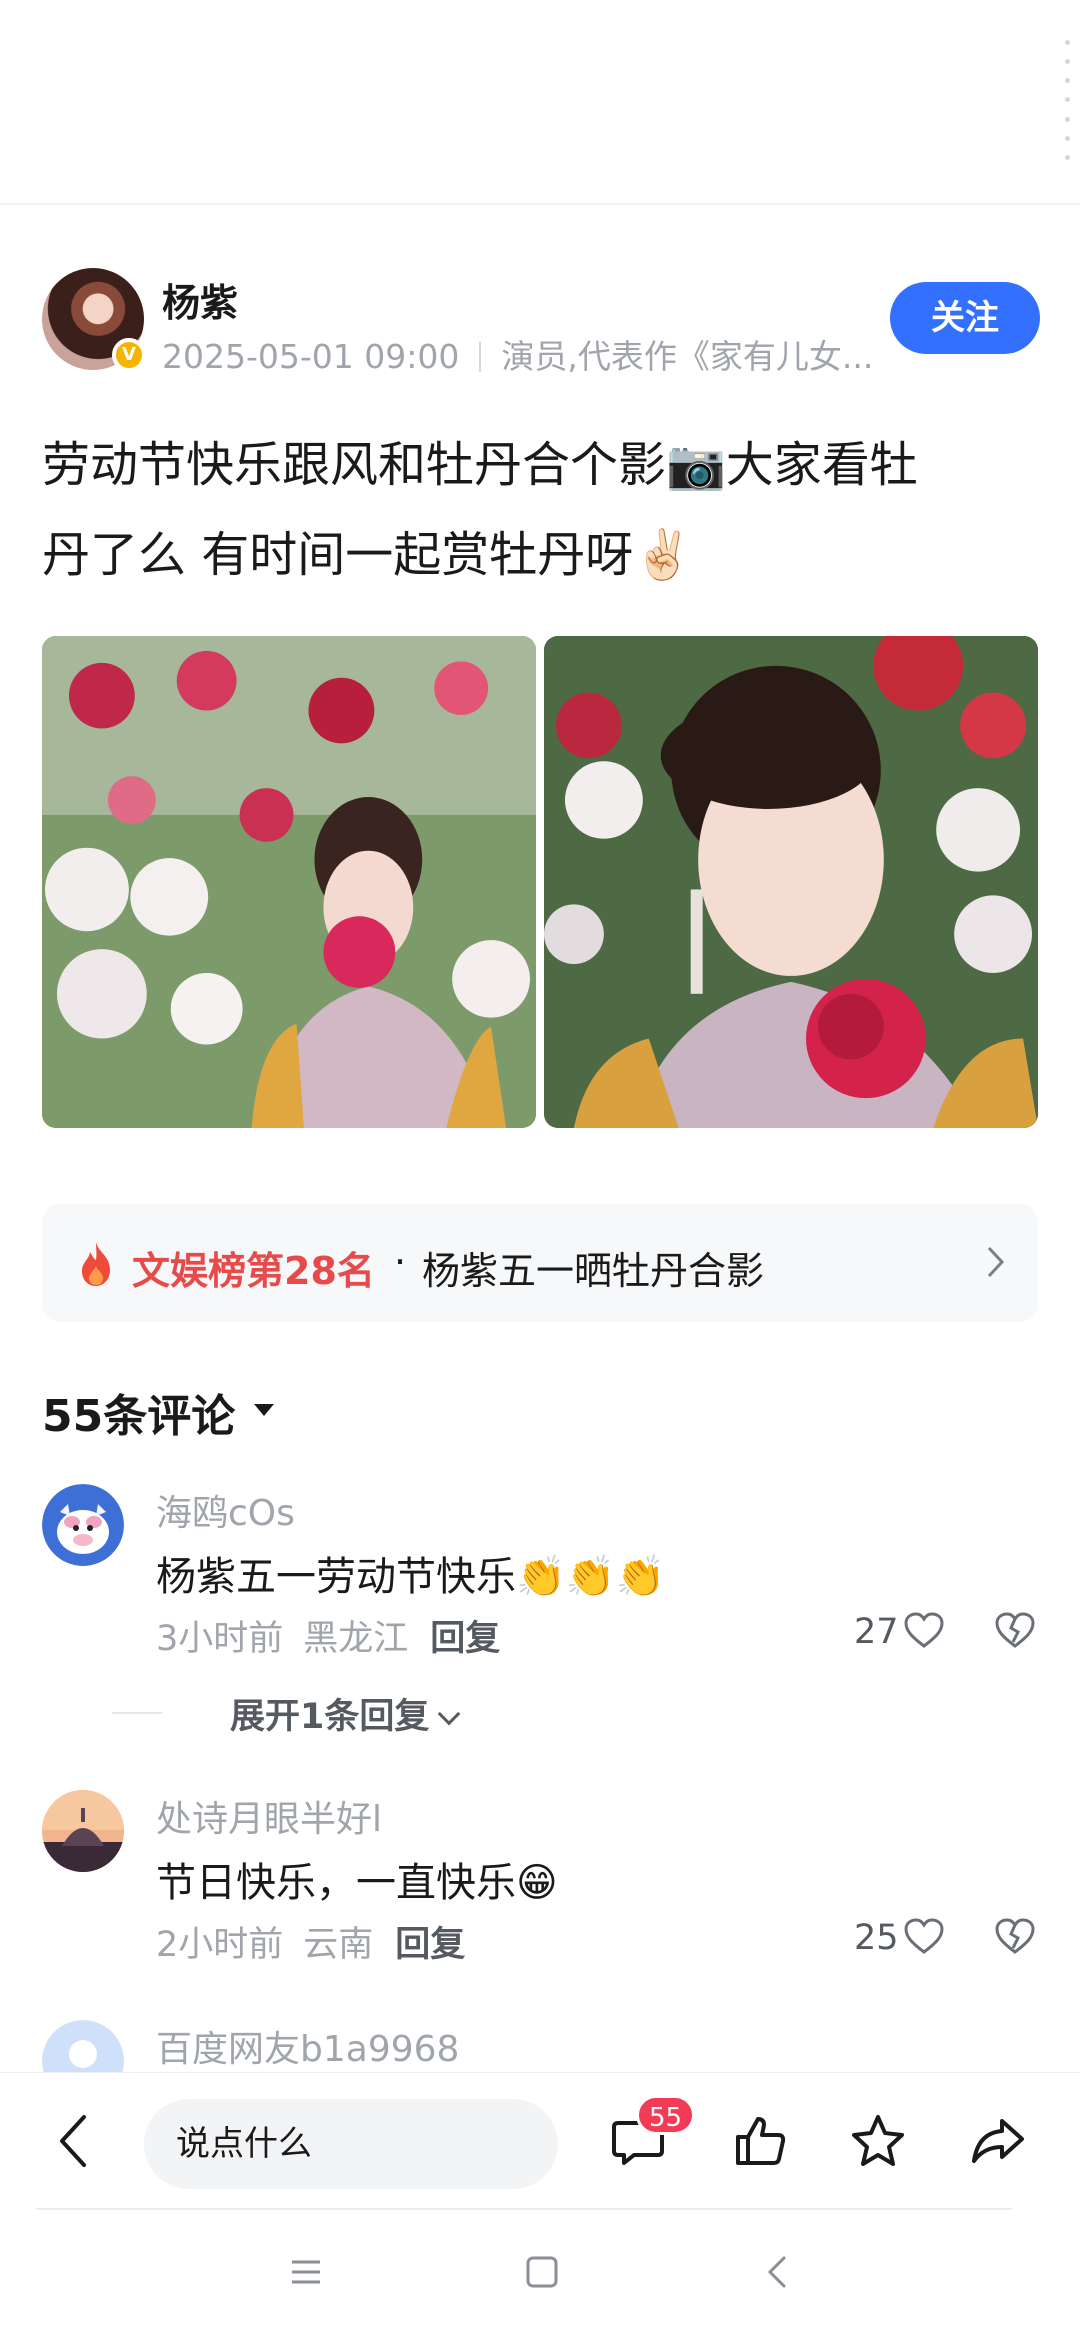  What do you see at coordinates (138, 1412) in the screenshot?
I see `comments-count-title: 55条评论` at bounding box center [138, 1412].